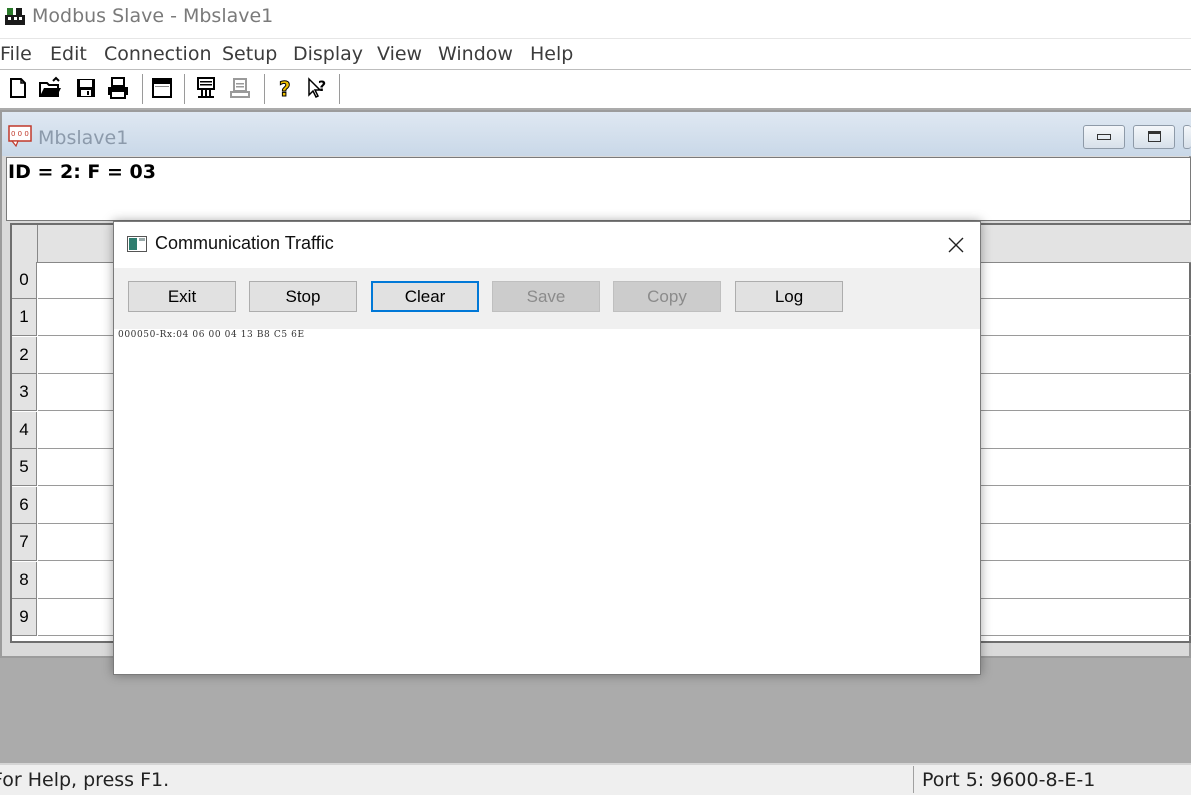  I want to click on menu-file: File, so click(16, 54).